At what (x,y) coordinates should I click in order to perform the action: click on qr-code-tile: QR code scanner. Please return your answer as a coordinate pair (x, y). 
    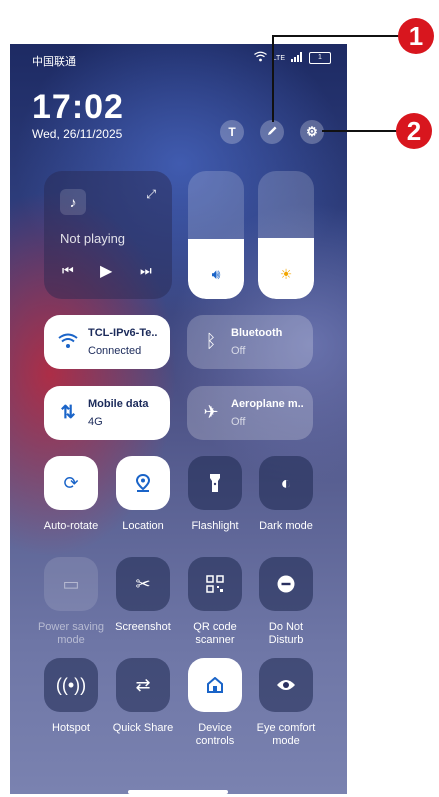
    Looking at the image, I should click on (215, 602).